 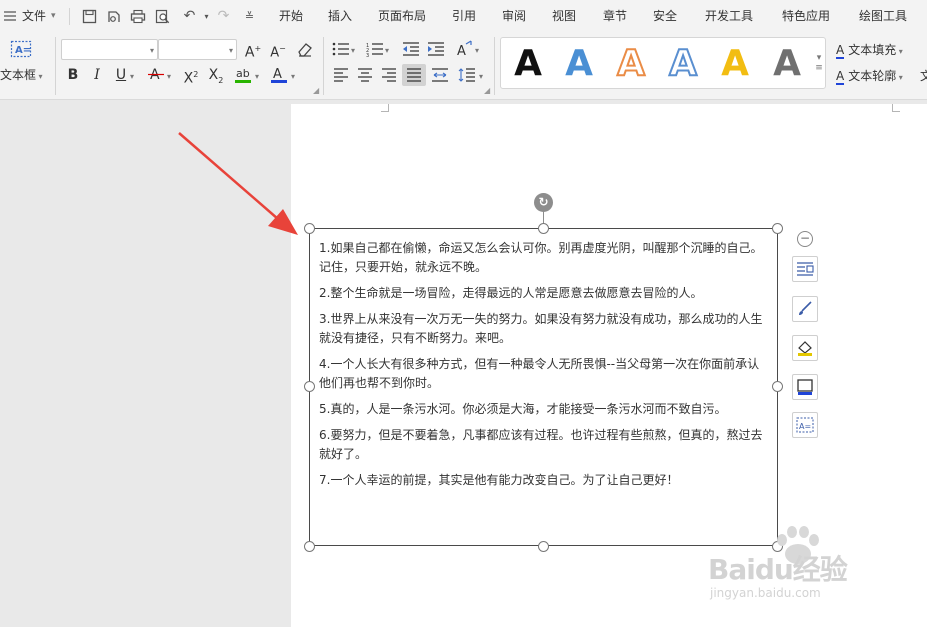 I want to click on tab-developer-tools: 开发工具, so click(x=729, y=16).